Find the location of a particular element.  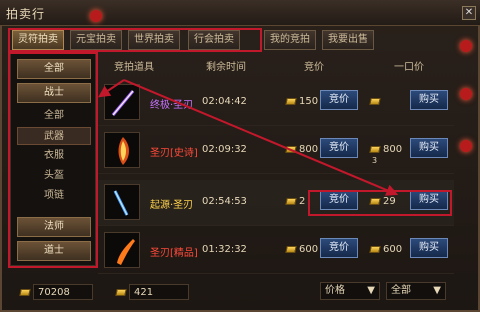

buyout-amount: 800 is located at coordinates (385, 149).